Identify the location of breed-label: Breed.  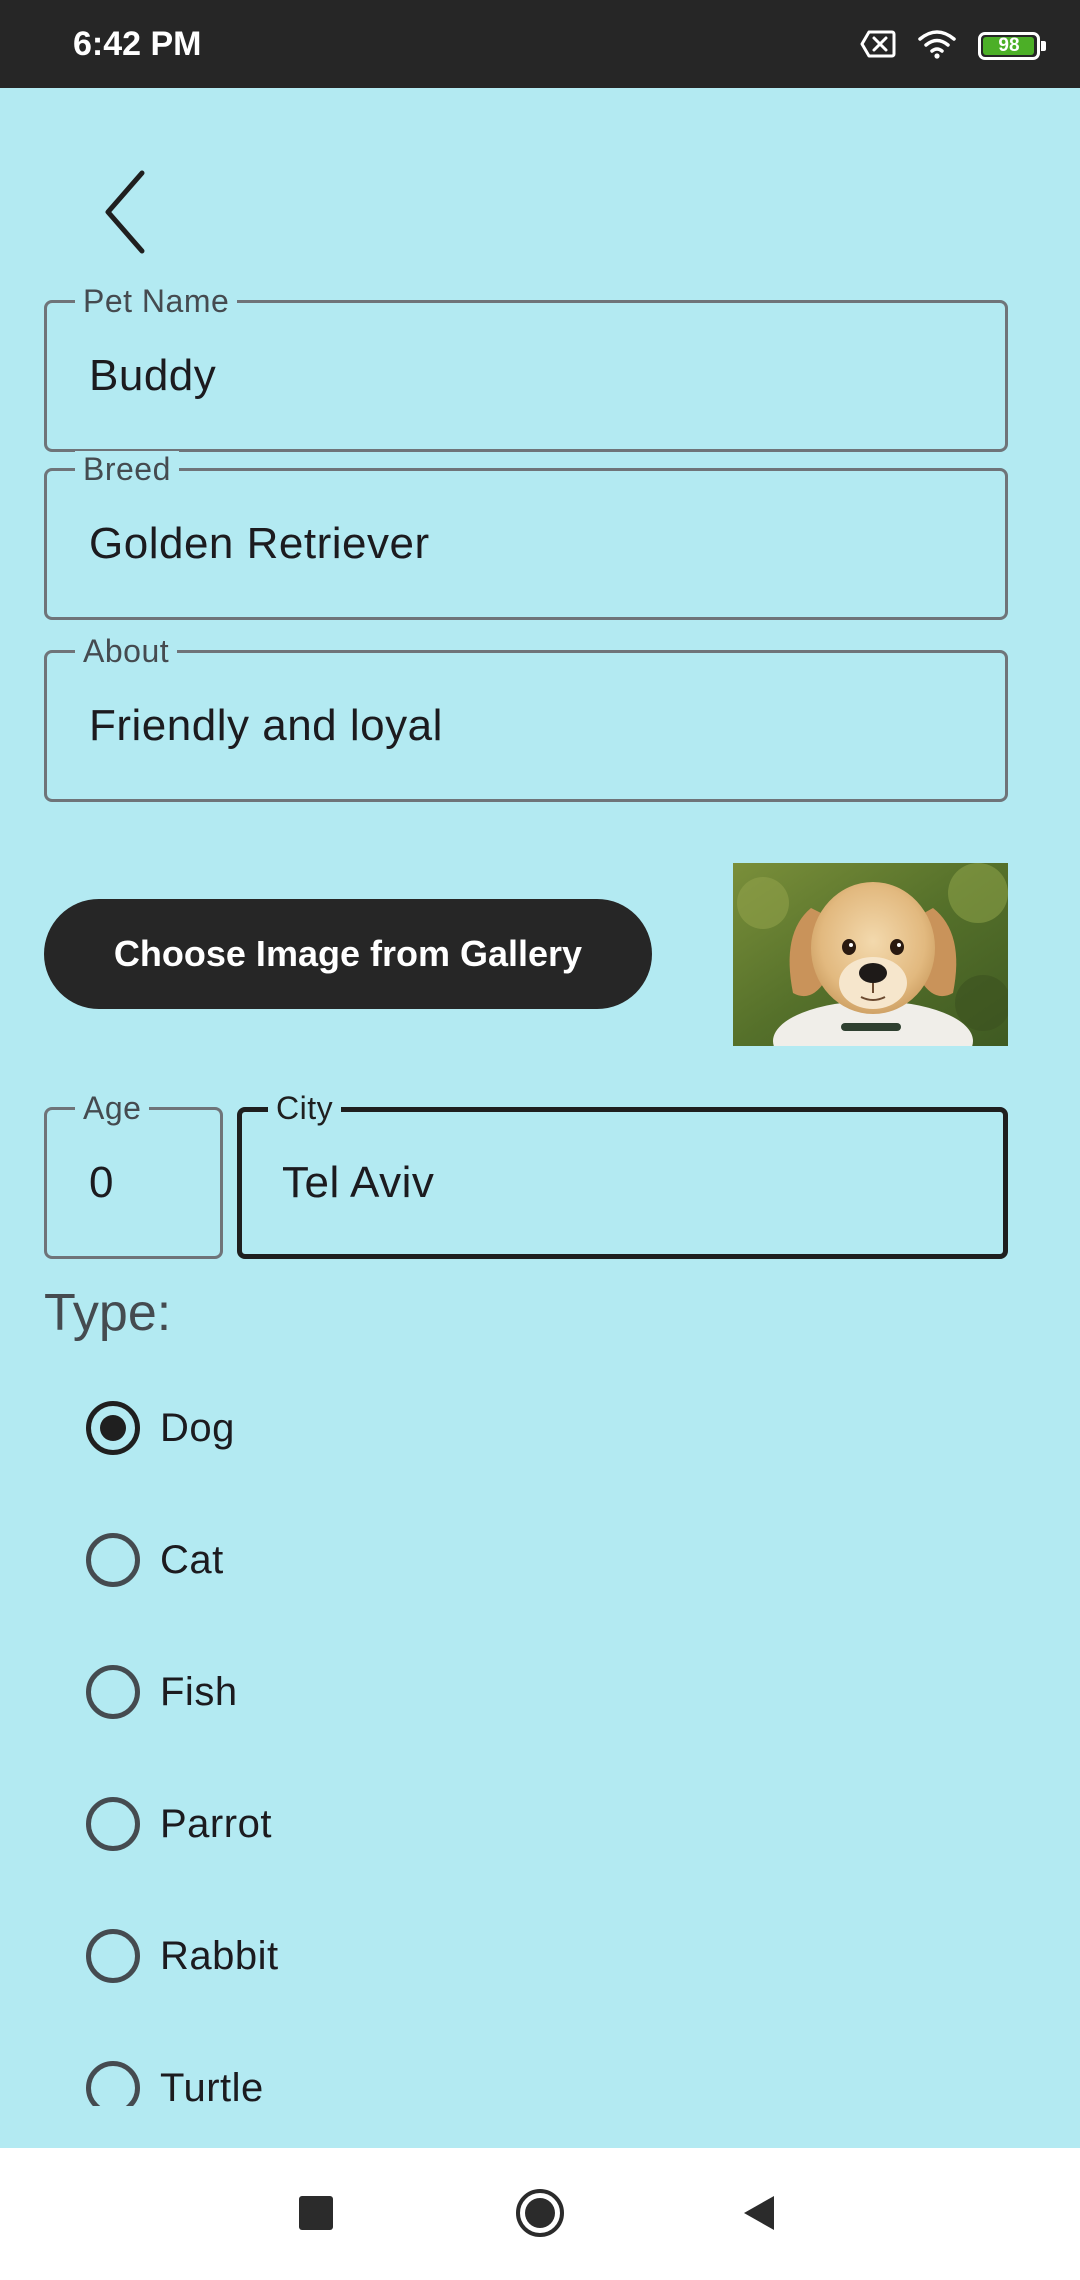
(127, 469).